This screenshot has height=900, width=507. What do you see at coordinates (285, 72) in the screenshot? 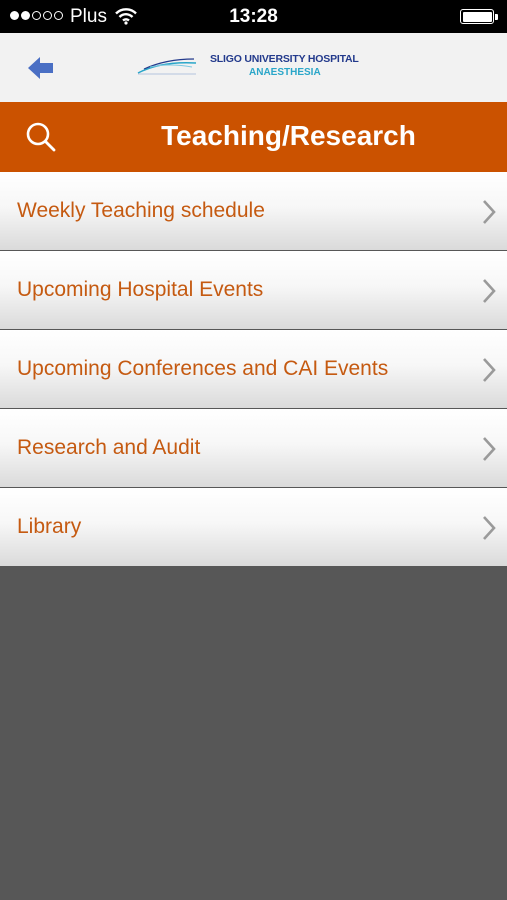
I see `logo-subtitle: ANAESTHESIA` at bounding box center [285, 72].